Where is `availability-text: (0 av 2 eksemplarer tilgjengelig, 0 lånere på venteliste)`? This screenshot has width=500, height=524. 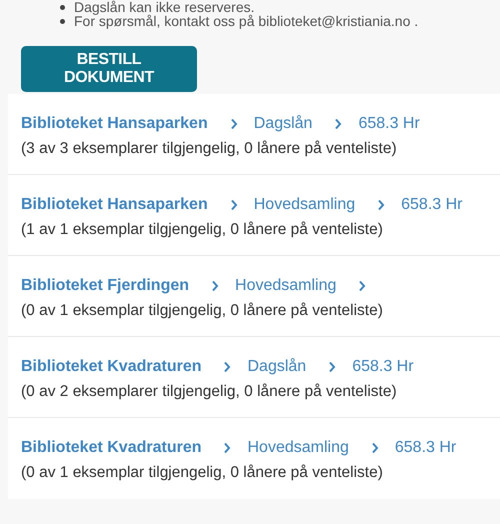 availability-text: (0 av 2 eksemplarer tilgjengelig, 0 lånere på venteliste) is located at coordinates (209, 392).